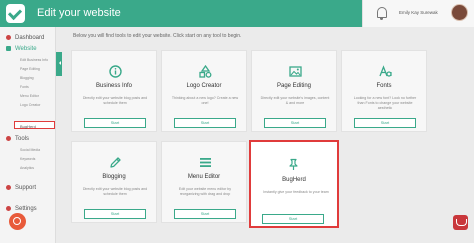 This screenshot has height=243, width=474. What do you see at coordinates (30, 38) in the screenshot?
I see `sidebar-item-label: Dashboard` at bounding box center [30, 38].